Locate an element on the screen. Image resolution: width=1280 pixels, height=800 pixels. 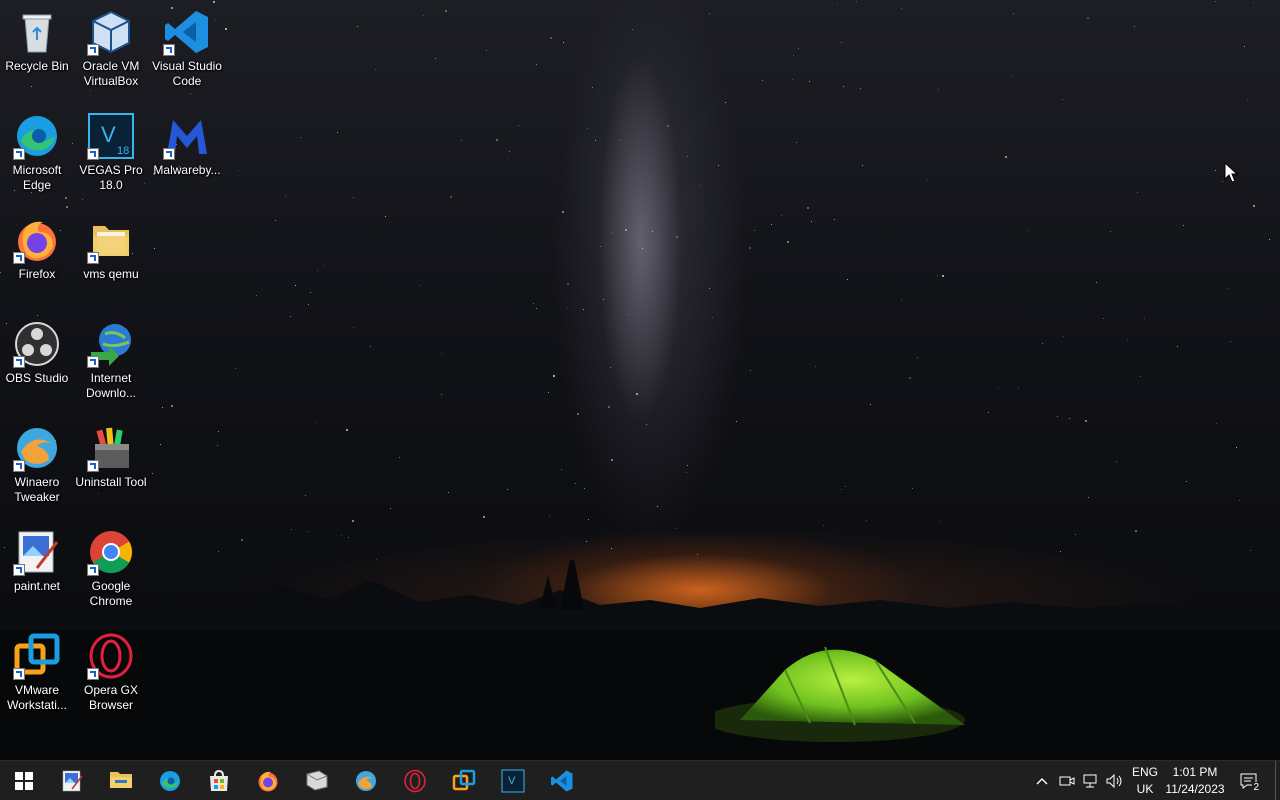
tray-volume-button is located at coordinates (1115, 780).